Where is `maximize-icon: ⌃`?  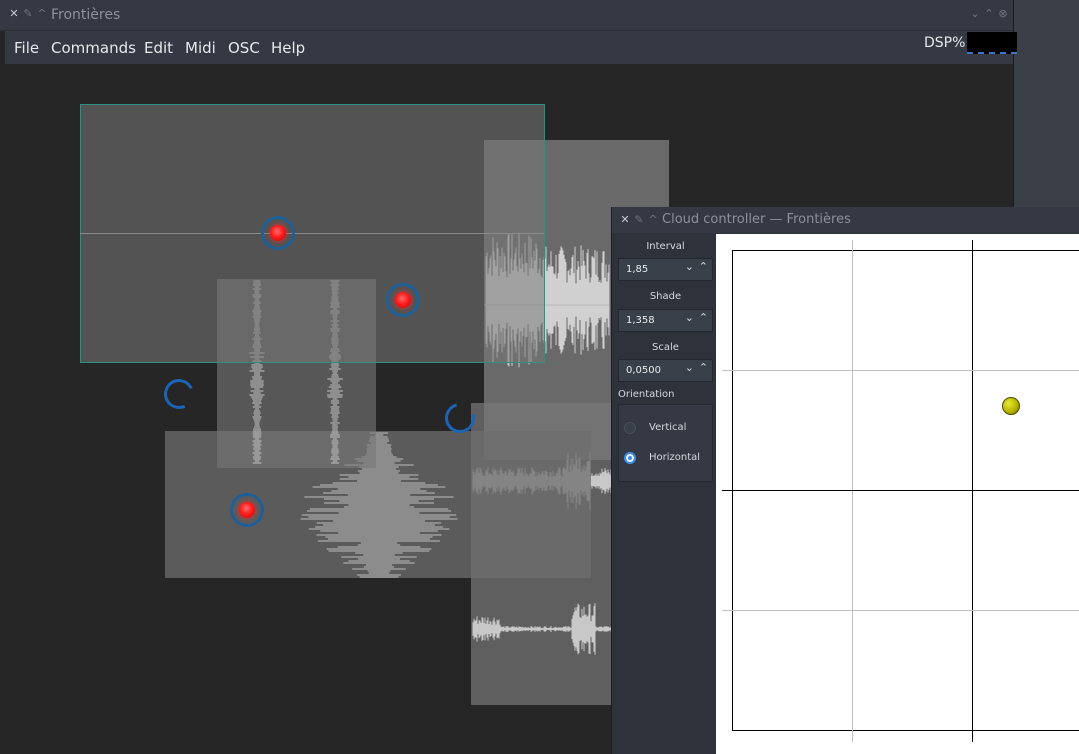
maximize-icon: ⌃ is located at coordinates (989, 14).